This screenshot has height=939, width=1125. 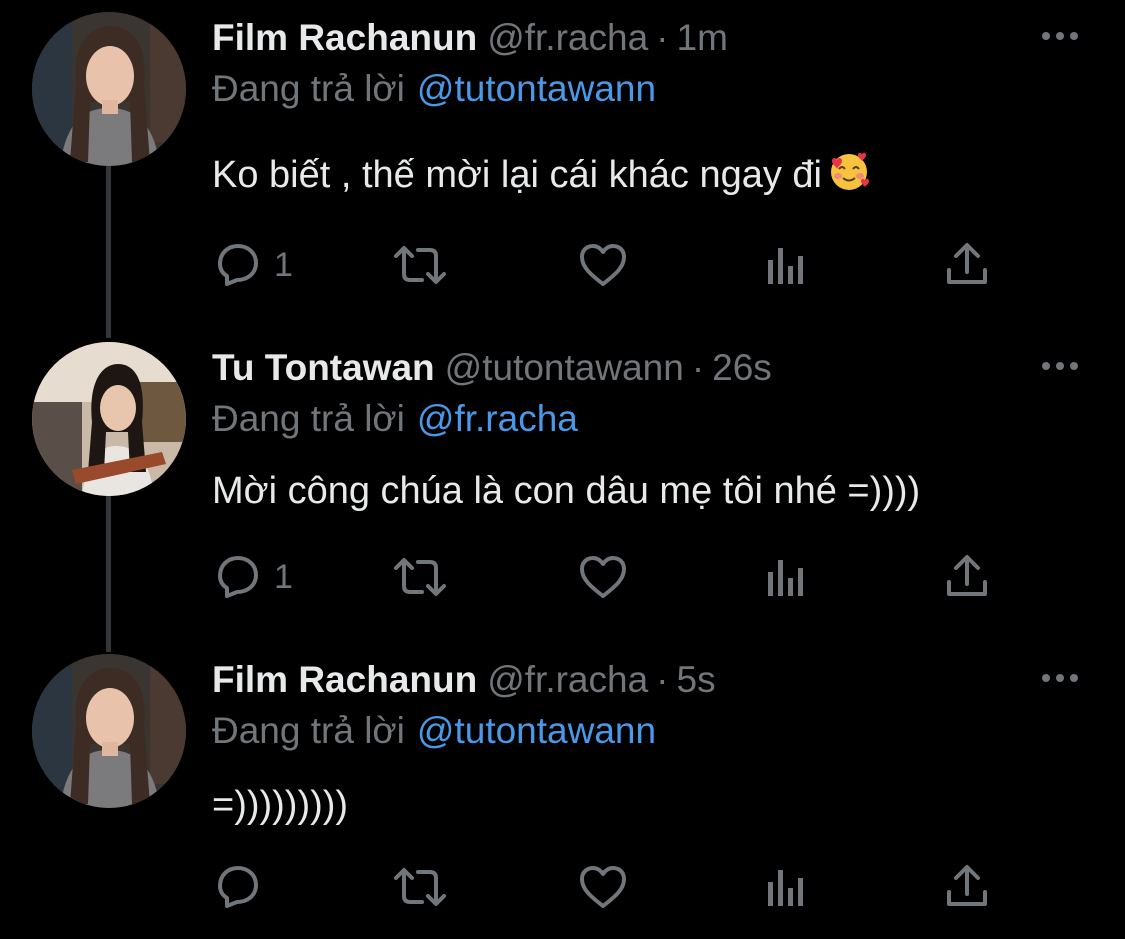 I want to click on user-handle: @tutontawann, so click(x=564, y=367).